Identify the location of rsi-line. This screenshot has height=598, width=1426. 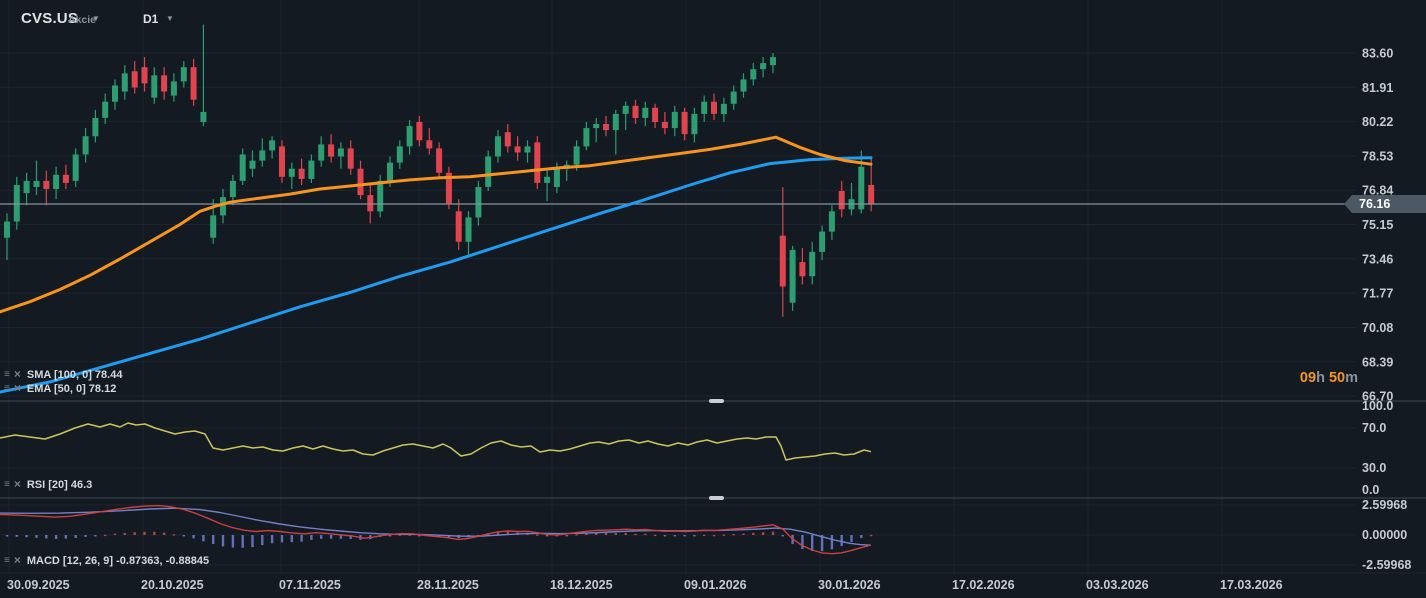
(436, 441).